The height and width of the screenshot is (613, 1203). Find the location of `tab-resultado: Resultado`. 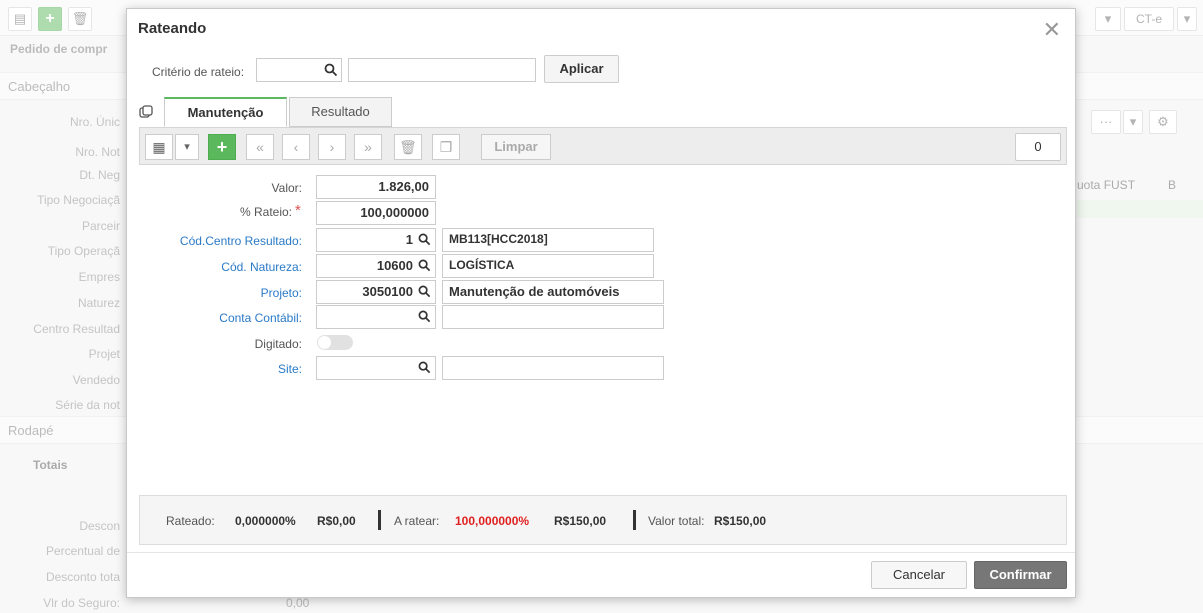

tab-resultado: Resultado is located at coordinates (340, 112).